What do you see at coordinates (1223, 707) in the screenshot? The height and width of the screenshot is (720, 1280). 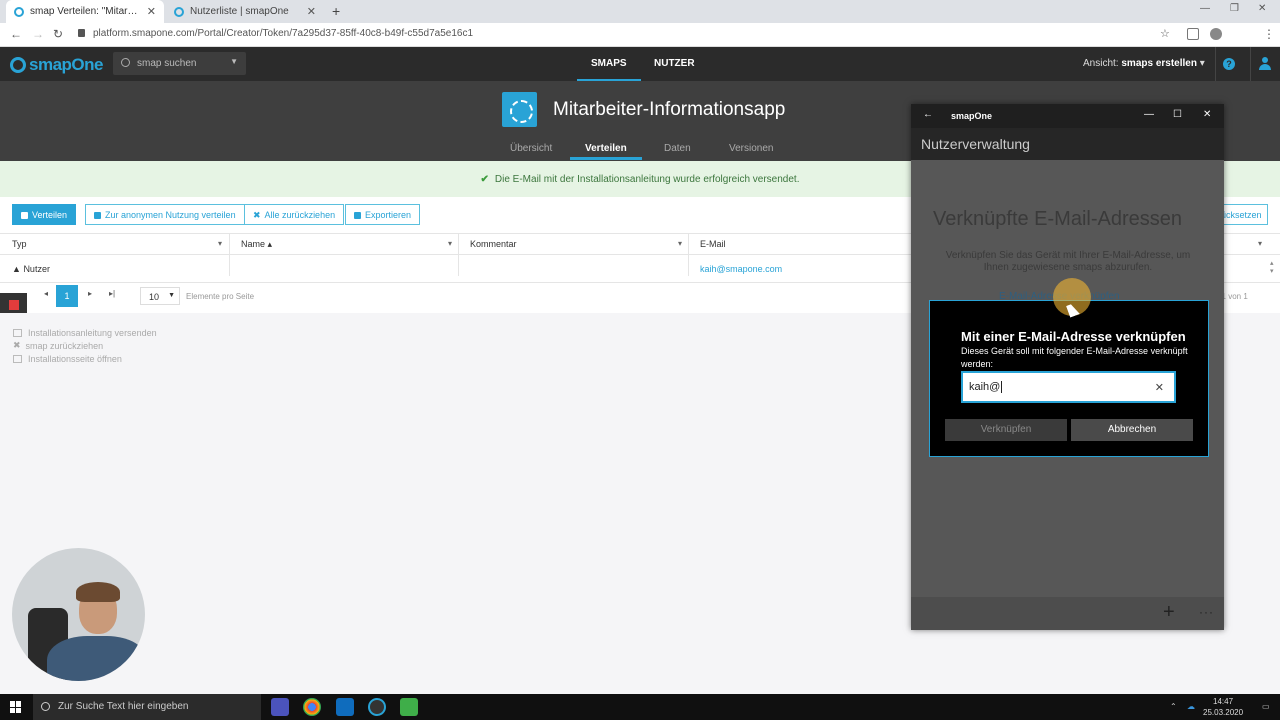 I see `taskbar-clock: 14:47 25.03.2020` at bounding box center [1223, 707].